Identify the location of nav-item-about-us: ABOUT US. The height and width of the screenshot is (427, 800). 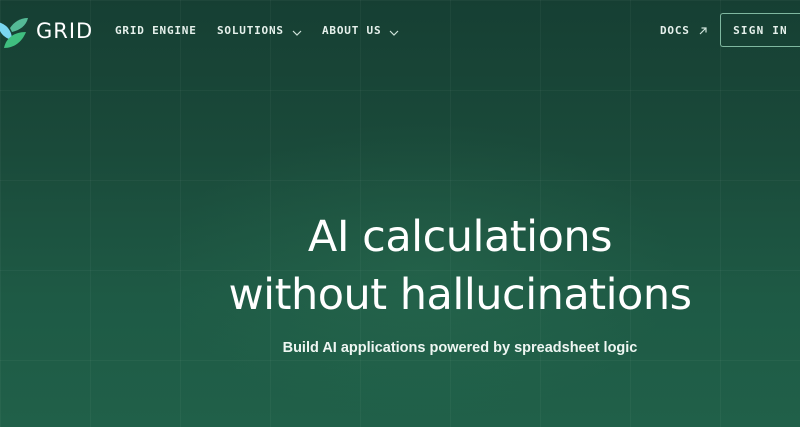
(360, 30).